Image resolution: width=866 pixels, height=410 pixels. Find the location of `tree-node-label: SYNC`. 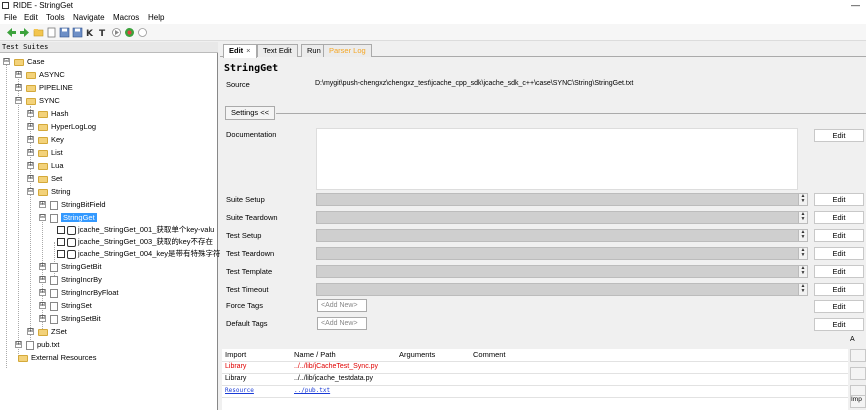

tree-node-label: SYNC is located at coordinates (49, 100).